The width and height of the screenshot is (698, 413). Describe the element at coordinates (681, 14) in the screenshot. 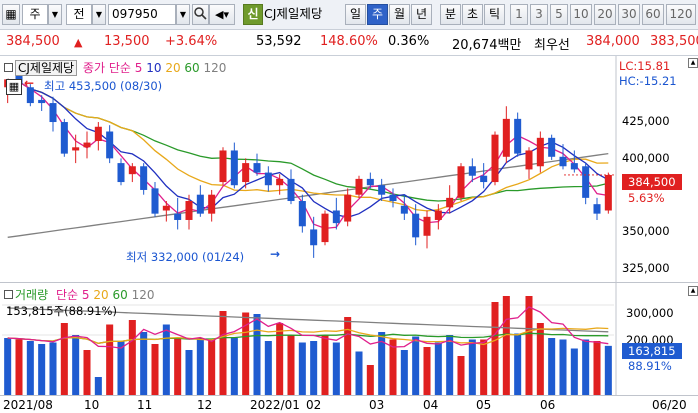

I see `interval-120-button: 120` at that location.